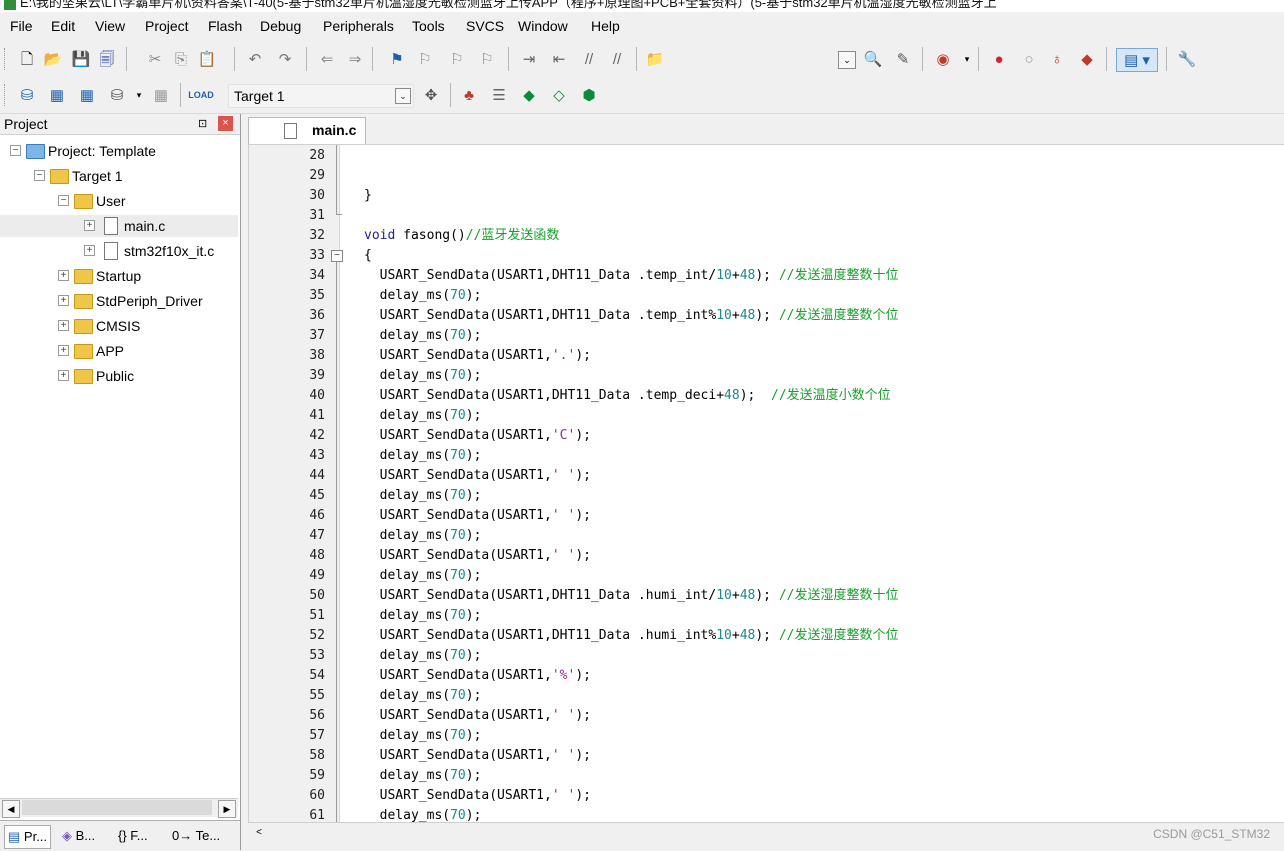 The image size is (1284, 851). I want to click on window-layout-icon: ▤ ▾, so click(1137, 60).